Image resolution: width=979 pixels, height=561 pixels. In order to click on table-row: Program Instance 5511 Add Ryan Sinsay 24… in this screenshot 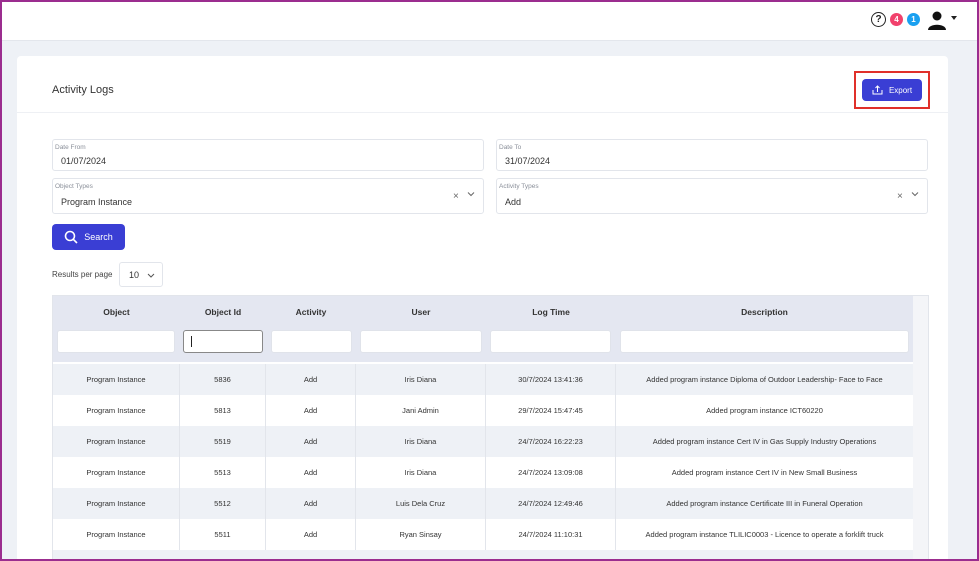, I will do `click(483, 534)`.